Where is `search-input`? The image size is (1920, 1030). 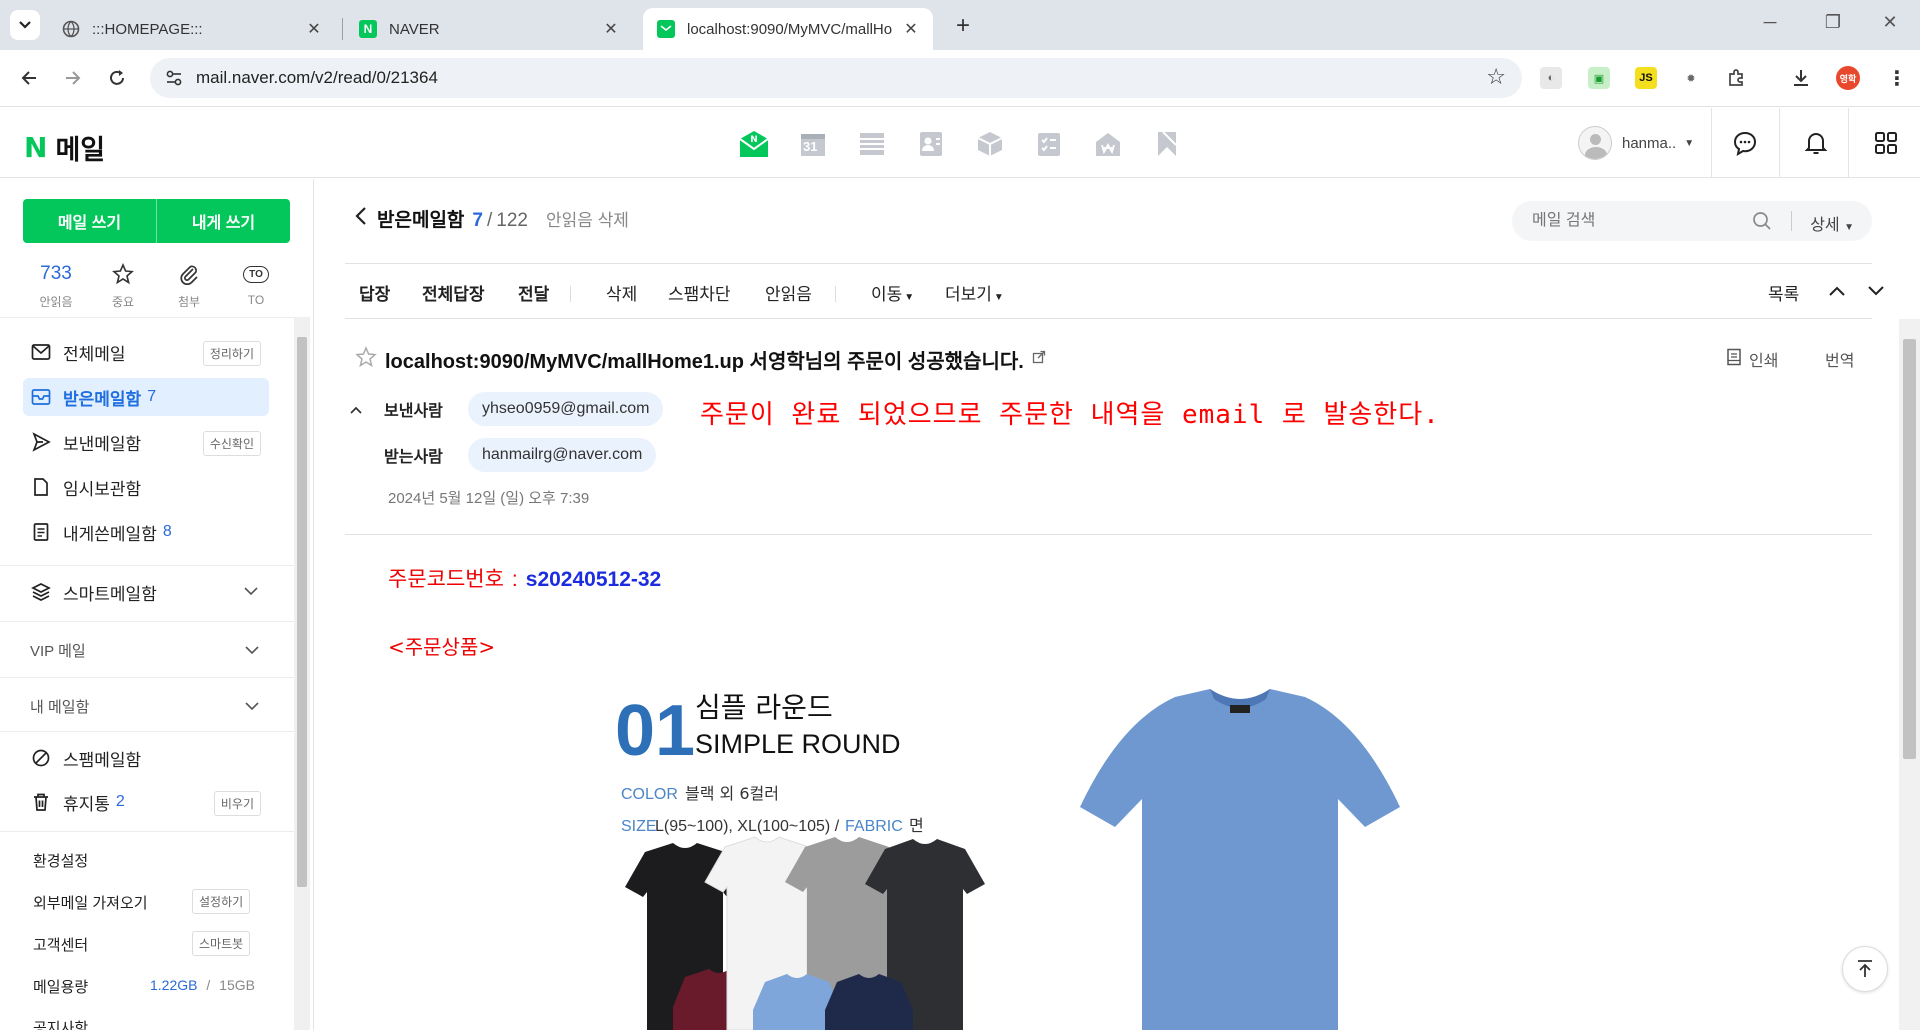
search-input is located at coordinates (1632, 221).